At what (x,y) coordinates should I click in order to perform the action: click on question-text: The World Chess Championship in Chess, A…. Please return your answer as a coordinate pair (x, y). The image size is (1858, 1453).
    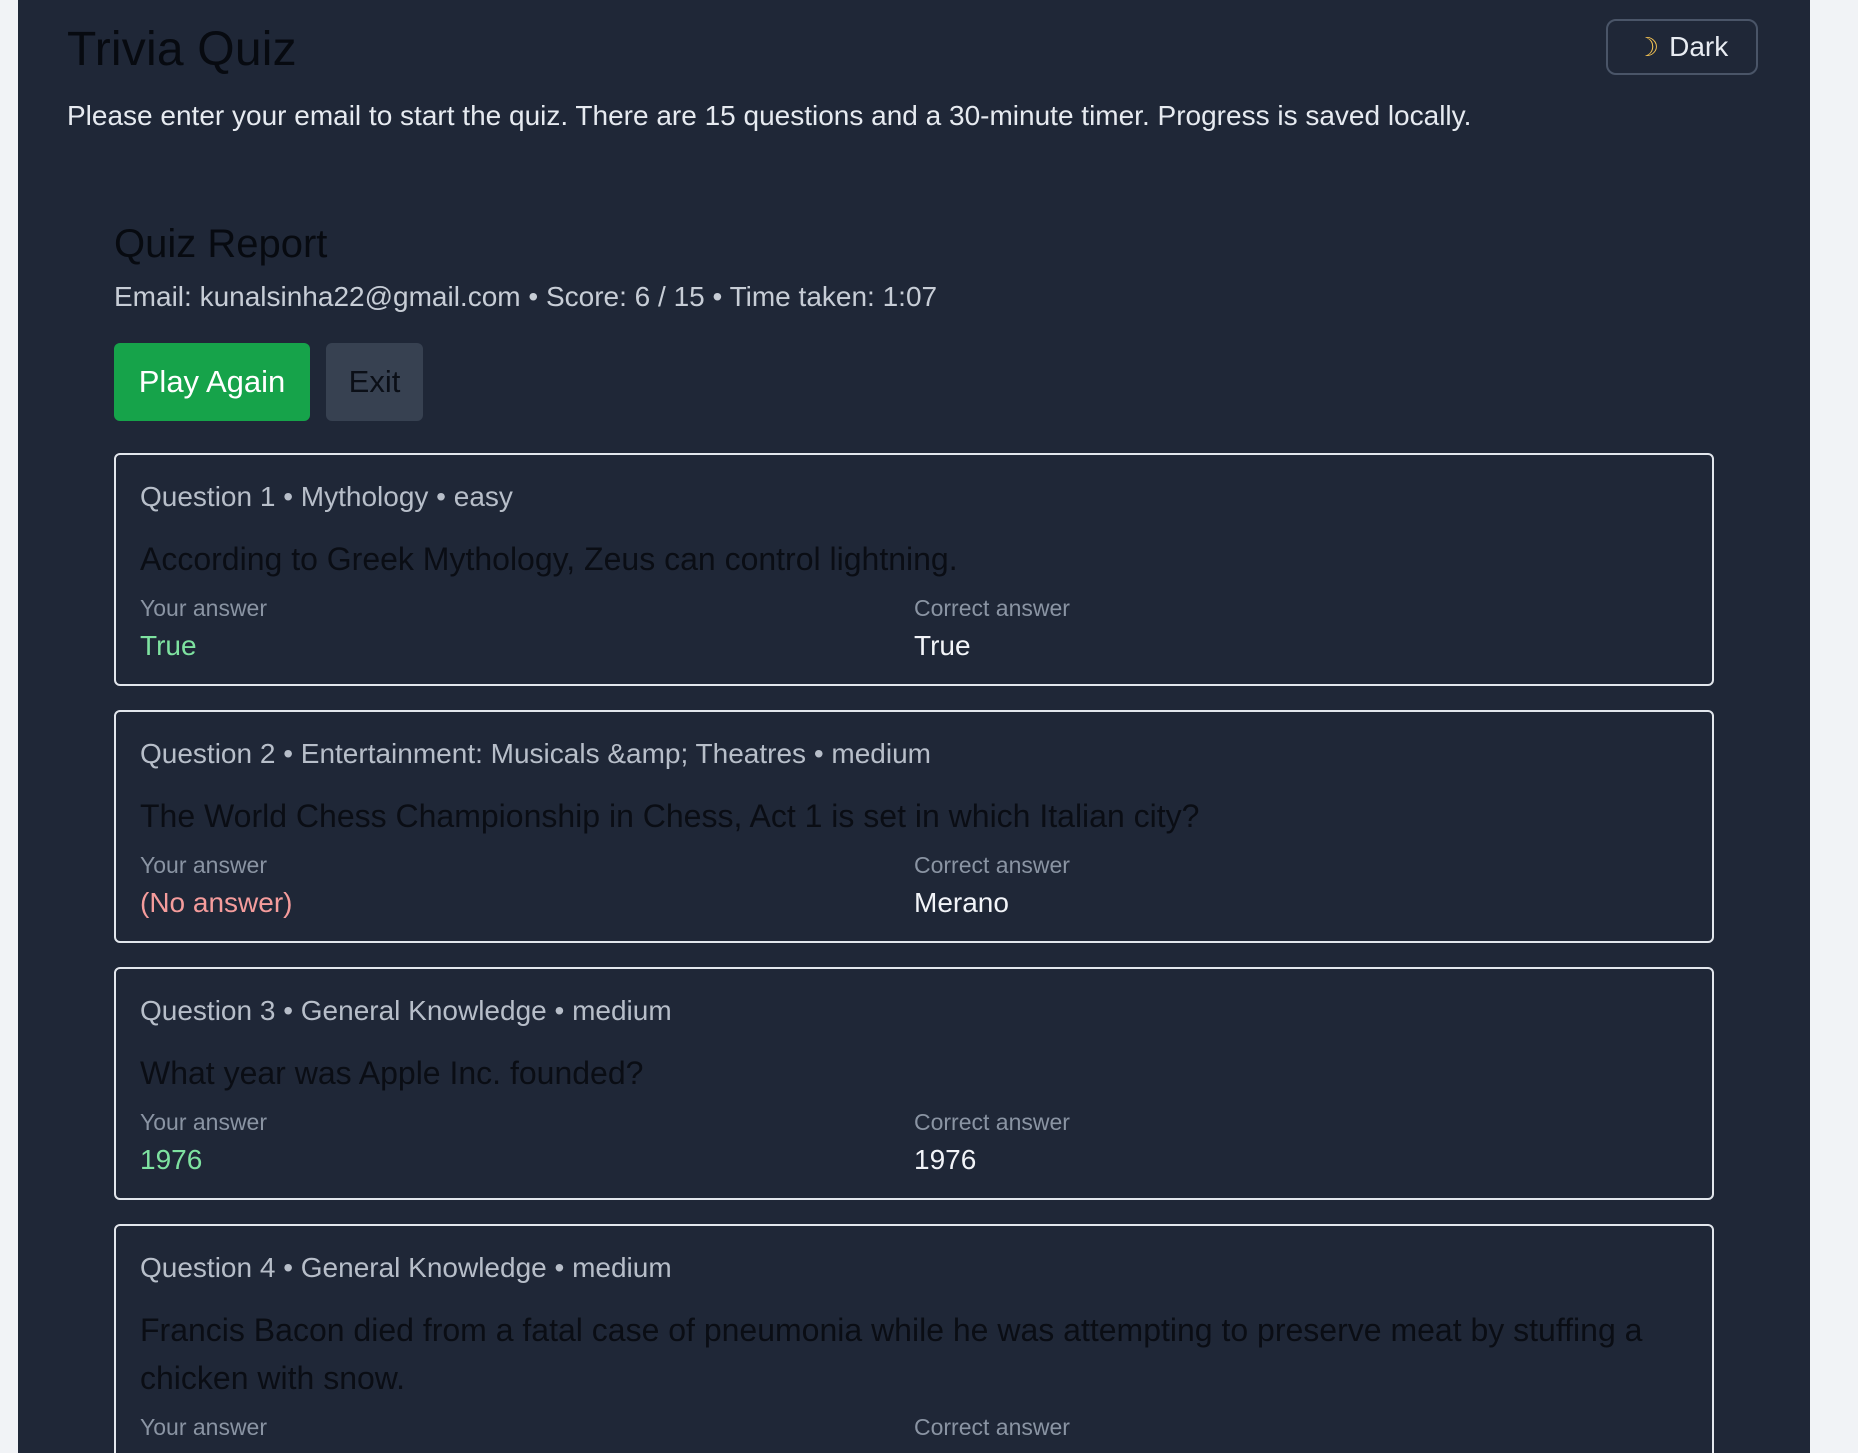
    Looking at the image, I should click on (670, 816).